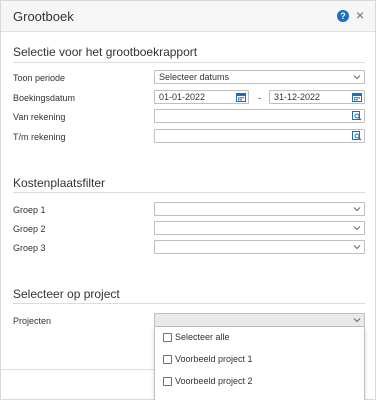 This screenshot has height=400, width=376. Describe the element at coordinates (343, 16) in the screenshot. I see `help-icon: ?` at that location.